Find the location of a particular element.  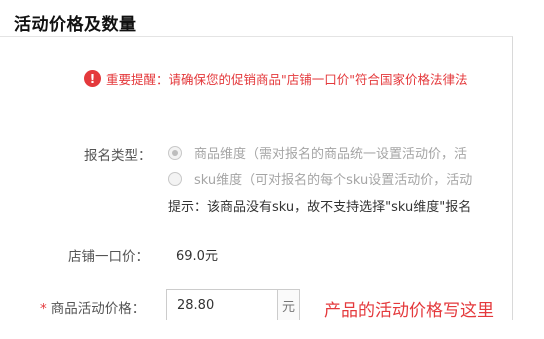

radio-option-product-dimension: 商品维度（需对报名的商品统一设置活动价，活 is located at coordinates (340, 152).